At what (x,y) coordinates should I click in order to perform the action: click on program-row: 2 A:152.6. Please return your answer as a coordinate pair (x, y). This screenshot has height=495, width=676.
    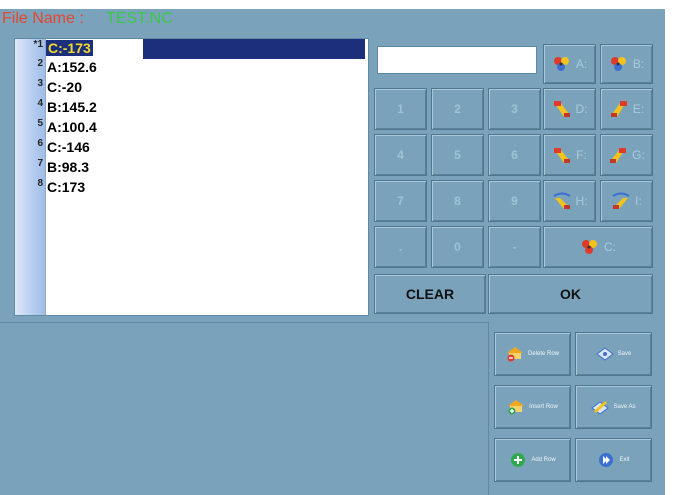
    Looking at the image, I should click on (191, 67).